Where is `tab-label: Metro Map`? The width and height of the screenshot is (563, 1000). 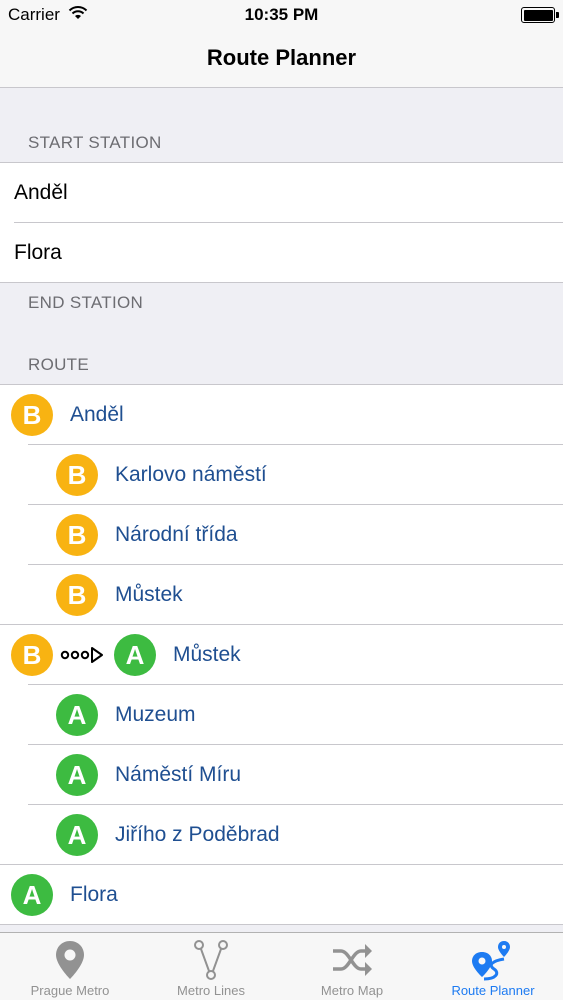 tab-label: Metro Map is located at coordinates (352, 990).